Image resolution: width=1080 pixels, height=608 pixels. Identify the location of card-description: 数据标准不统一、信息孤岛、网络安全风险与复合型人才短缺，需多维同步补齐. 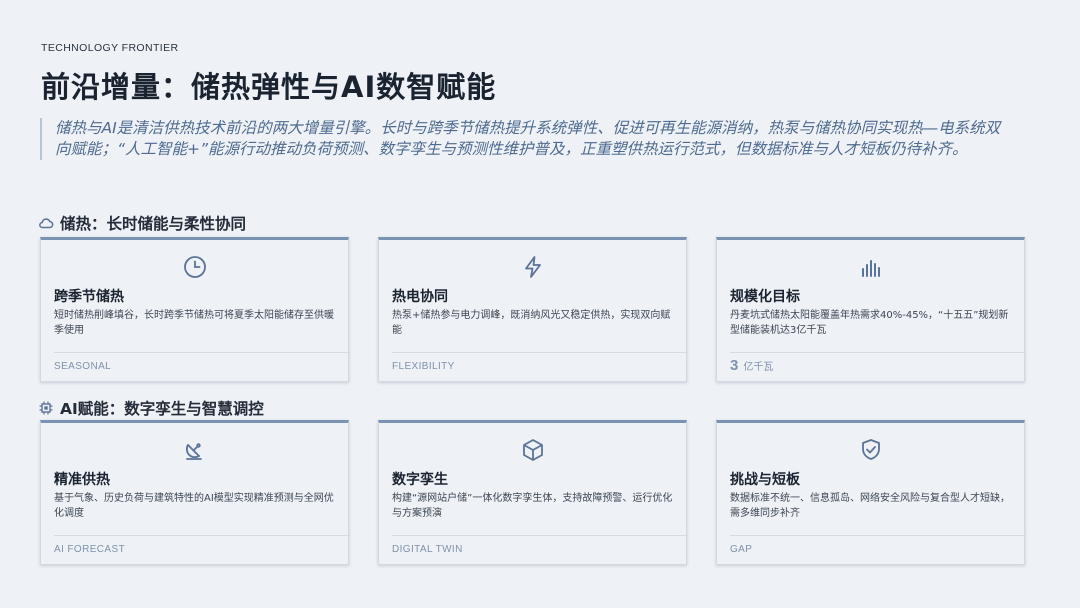
(870, 506).